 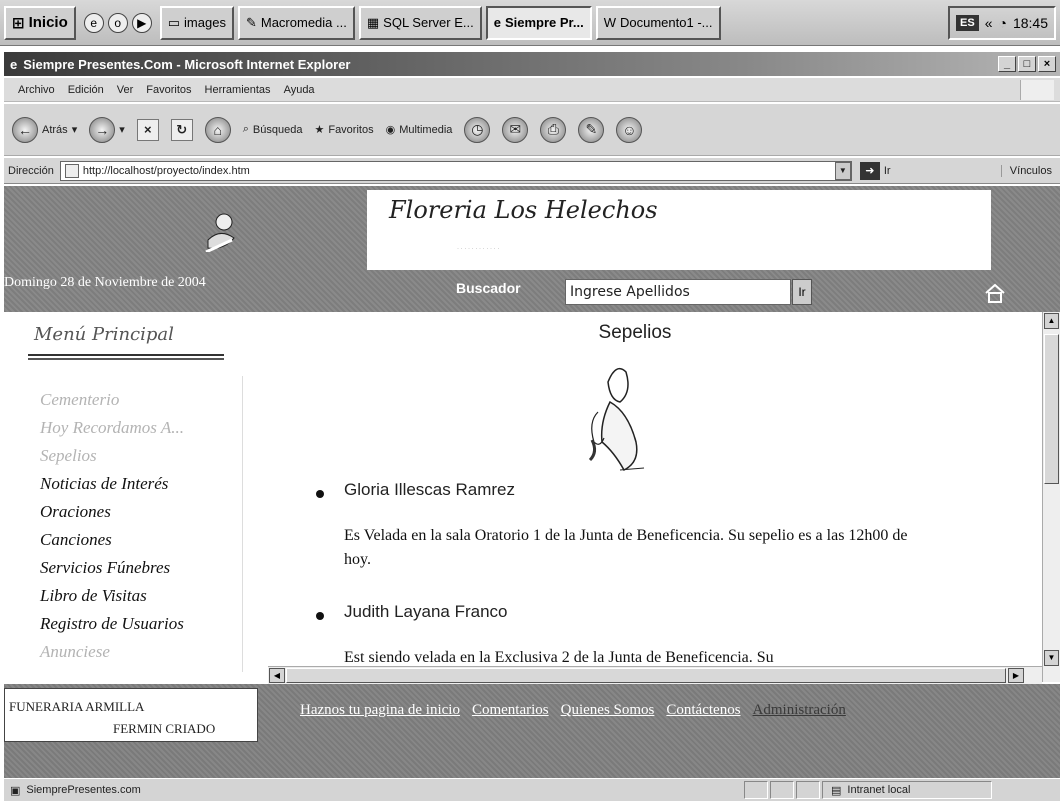 What do you see at coordinates (181, 129) in the screenshot?
I see `refresh-button: ↻` at bounding box center [181, 129].